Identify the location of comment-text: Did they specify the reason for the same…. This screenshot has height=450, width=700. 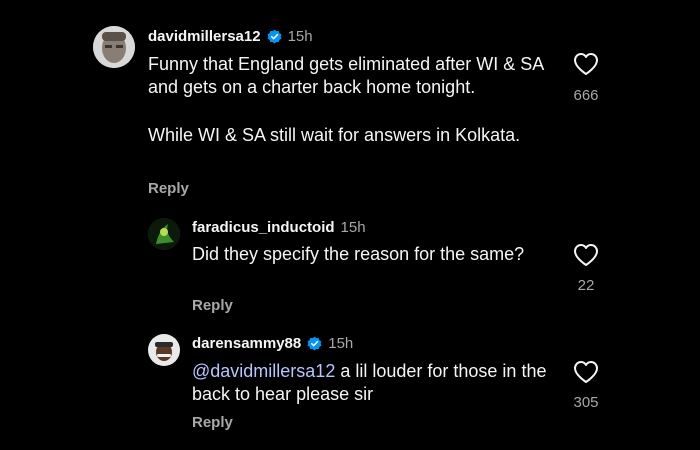
(358, 254).